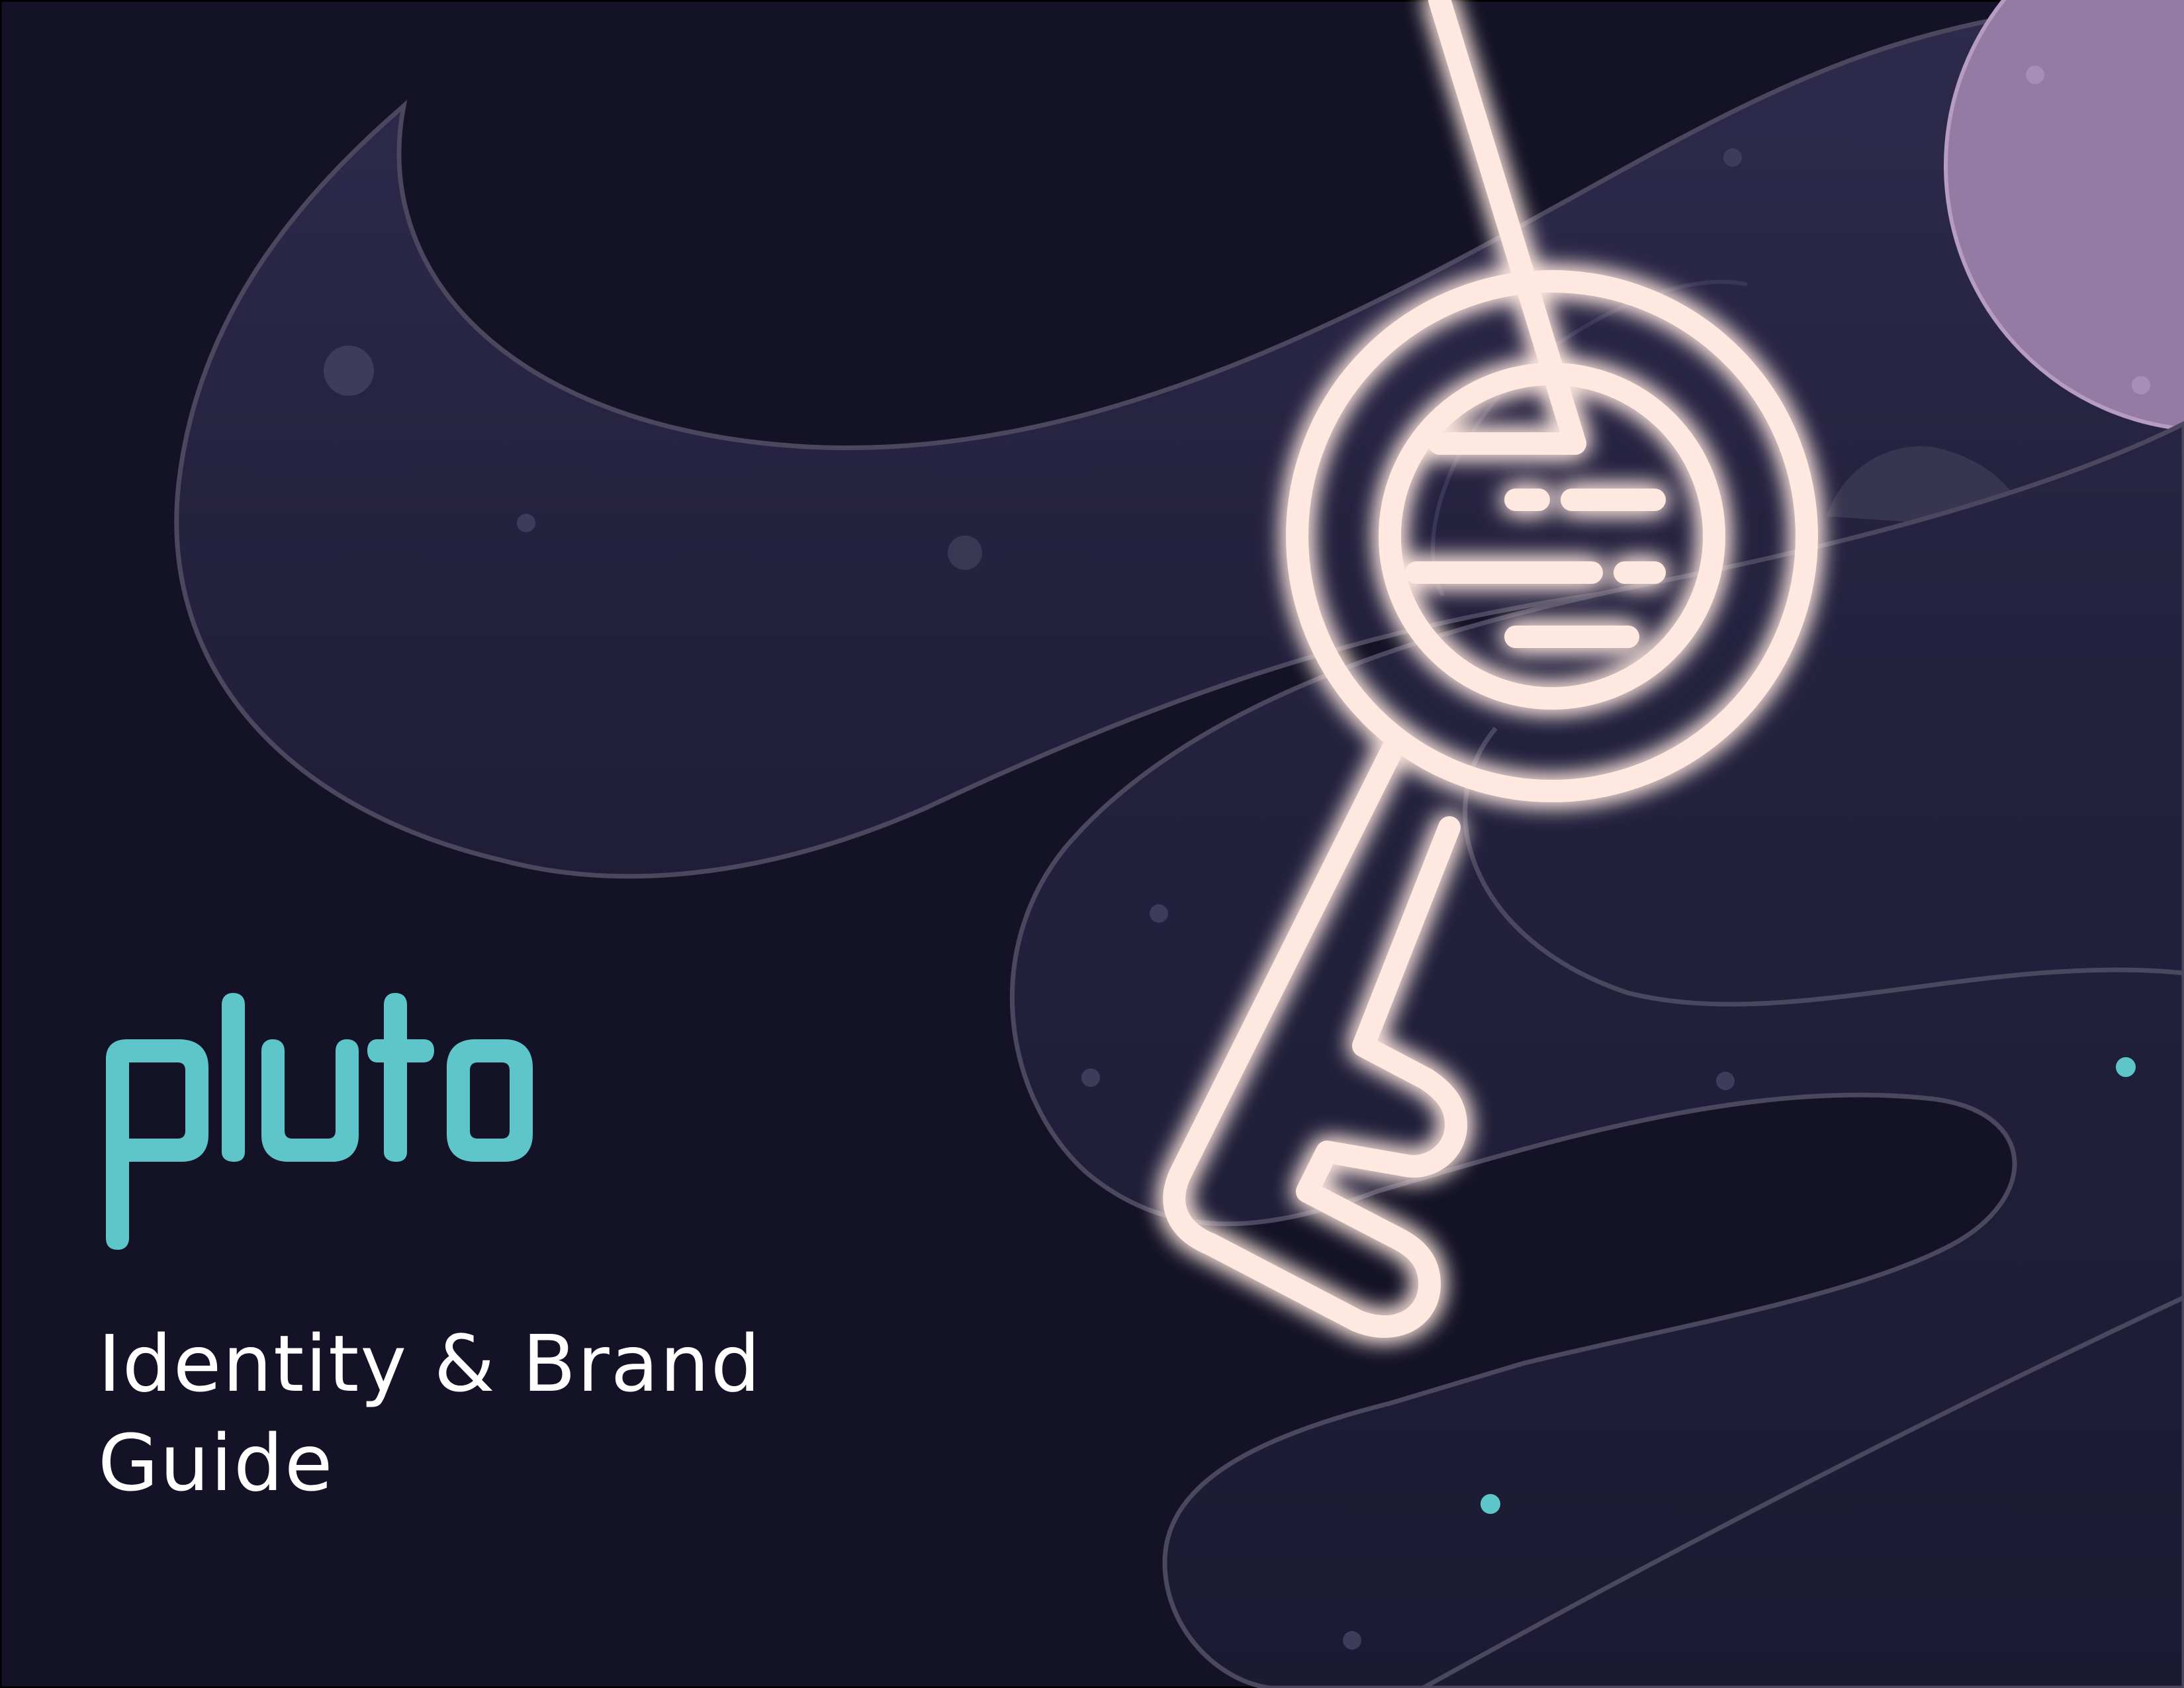  Describe the element at coordinates (561, 1413) in the screenshot. I see `guide-title: Identity & Brand Guide` at that location.